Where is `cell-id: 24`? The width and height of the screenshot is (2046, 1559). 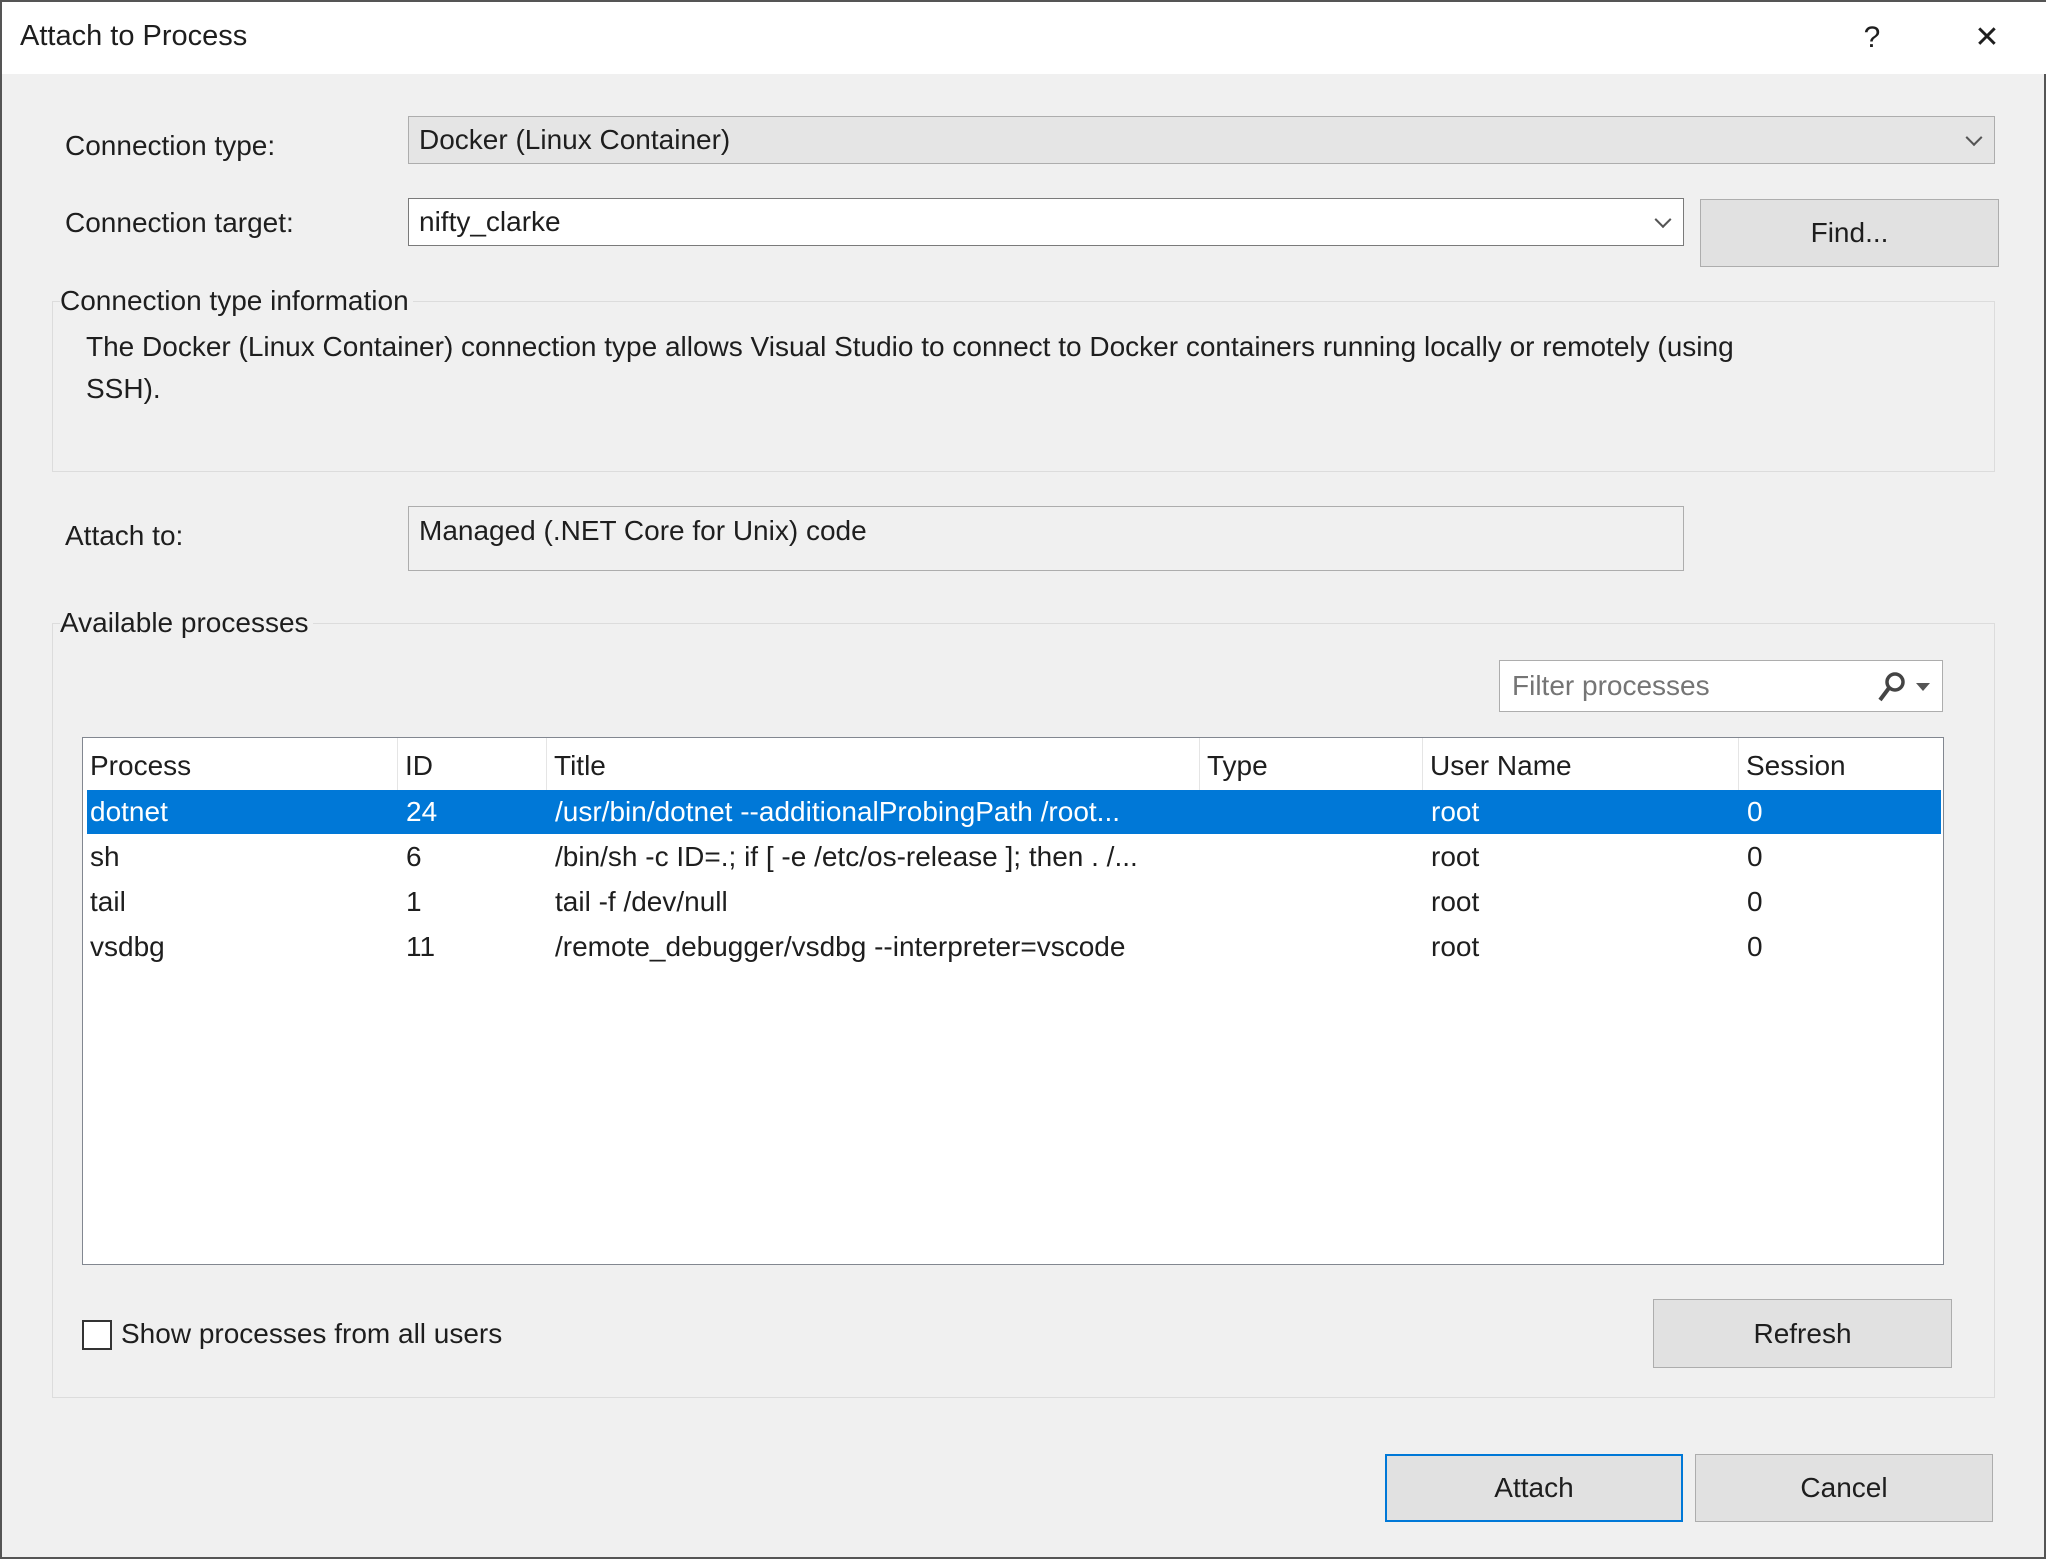 cell-id: 24 is located at coordinates (422, 811).